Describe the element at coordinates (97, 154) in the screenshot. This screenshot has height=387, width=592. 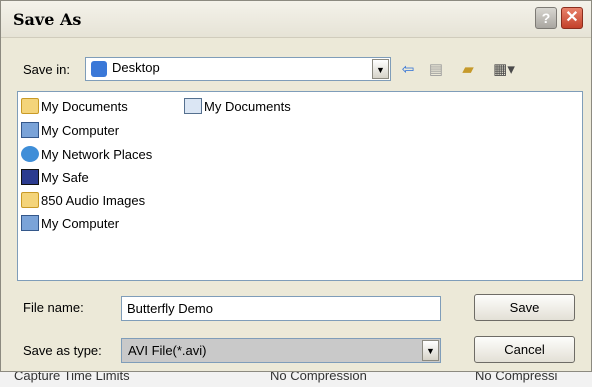
I see `list-item-label: My Network Places` at that location.